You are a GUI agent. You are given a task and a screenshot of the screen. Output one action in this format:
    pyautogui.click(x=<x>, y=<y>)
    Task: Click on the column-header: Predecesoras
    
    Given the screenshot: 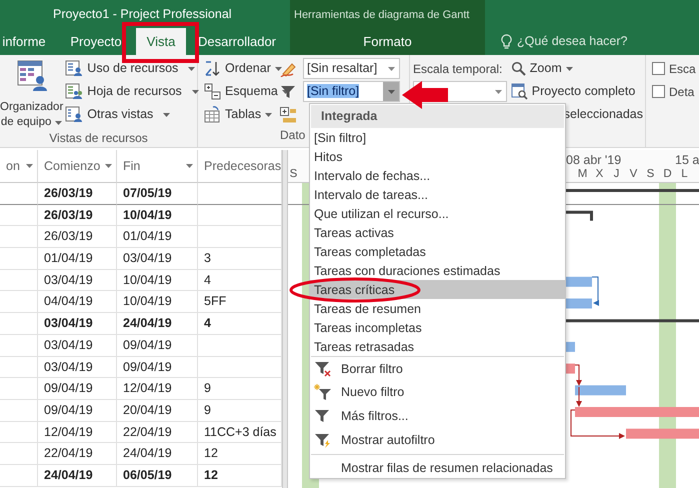 What is the action you would take?
    pyautogui.click(x=240, y=166)
    